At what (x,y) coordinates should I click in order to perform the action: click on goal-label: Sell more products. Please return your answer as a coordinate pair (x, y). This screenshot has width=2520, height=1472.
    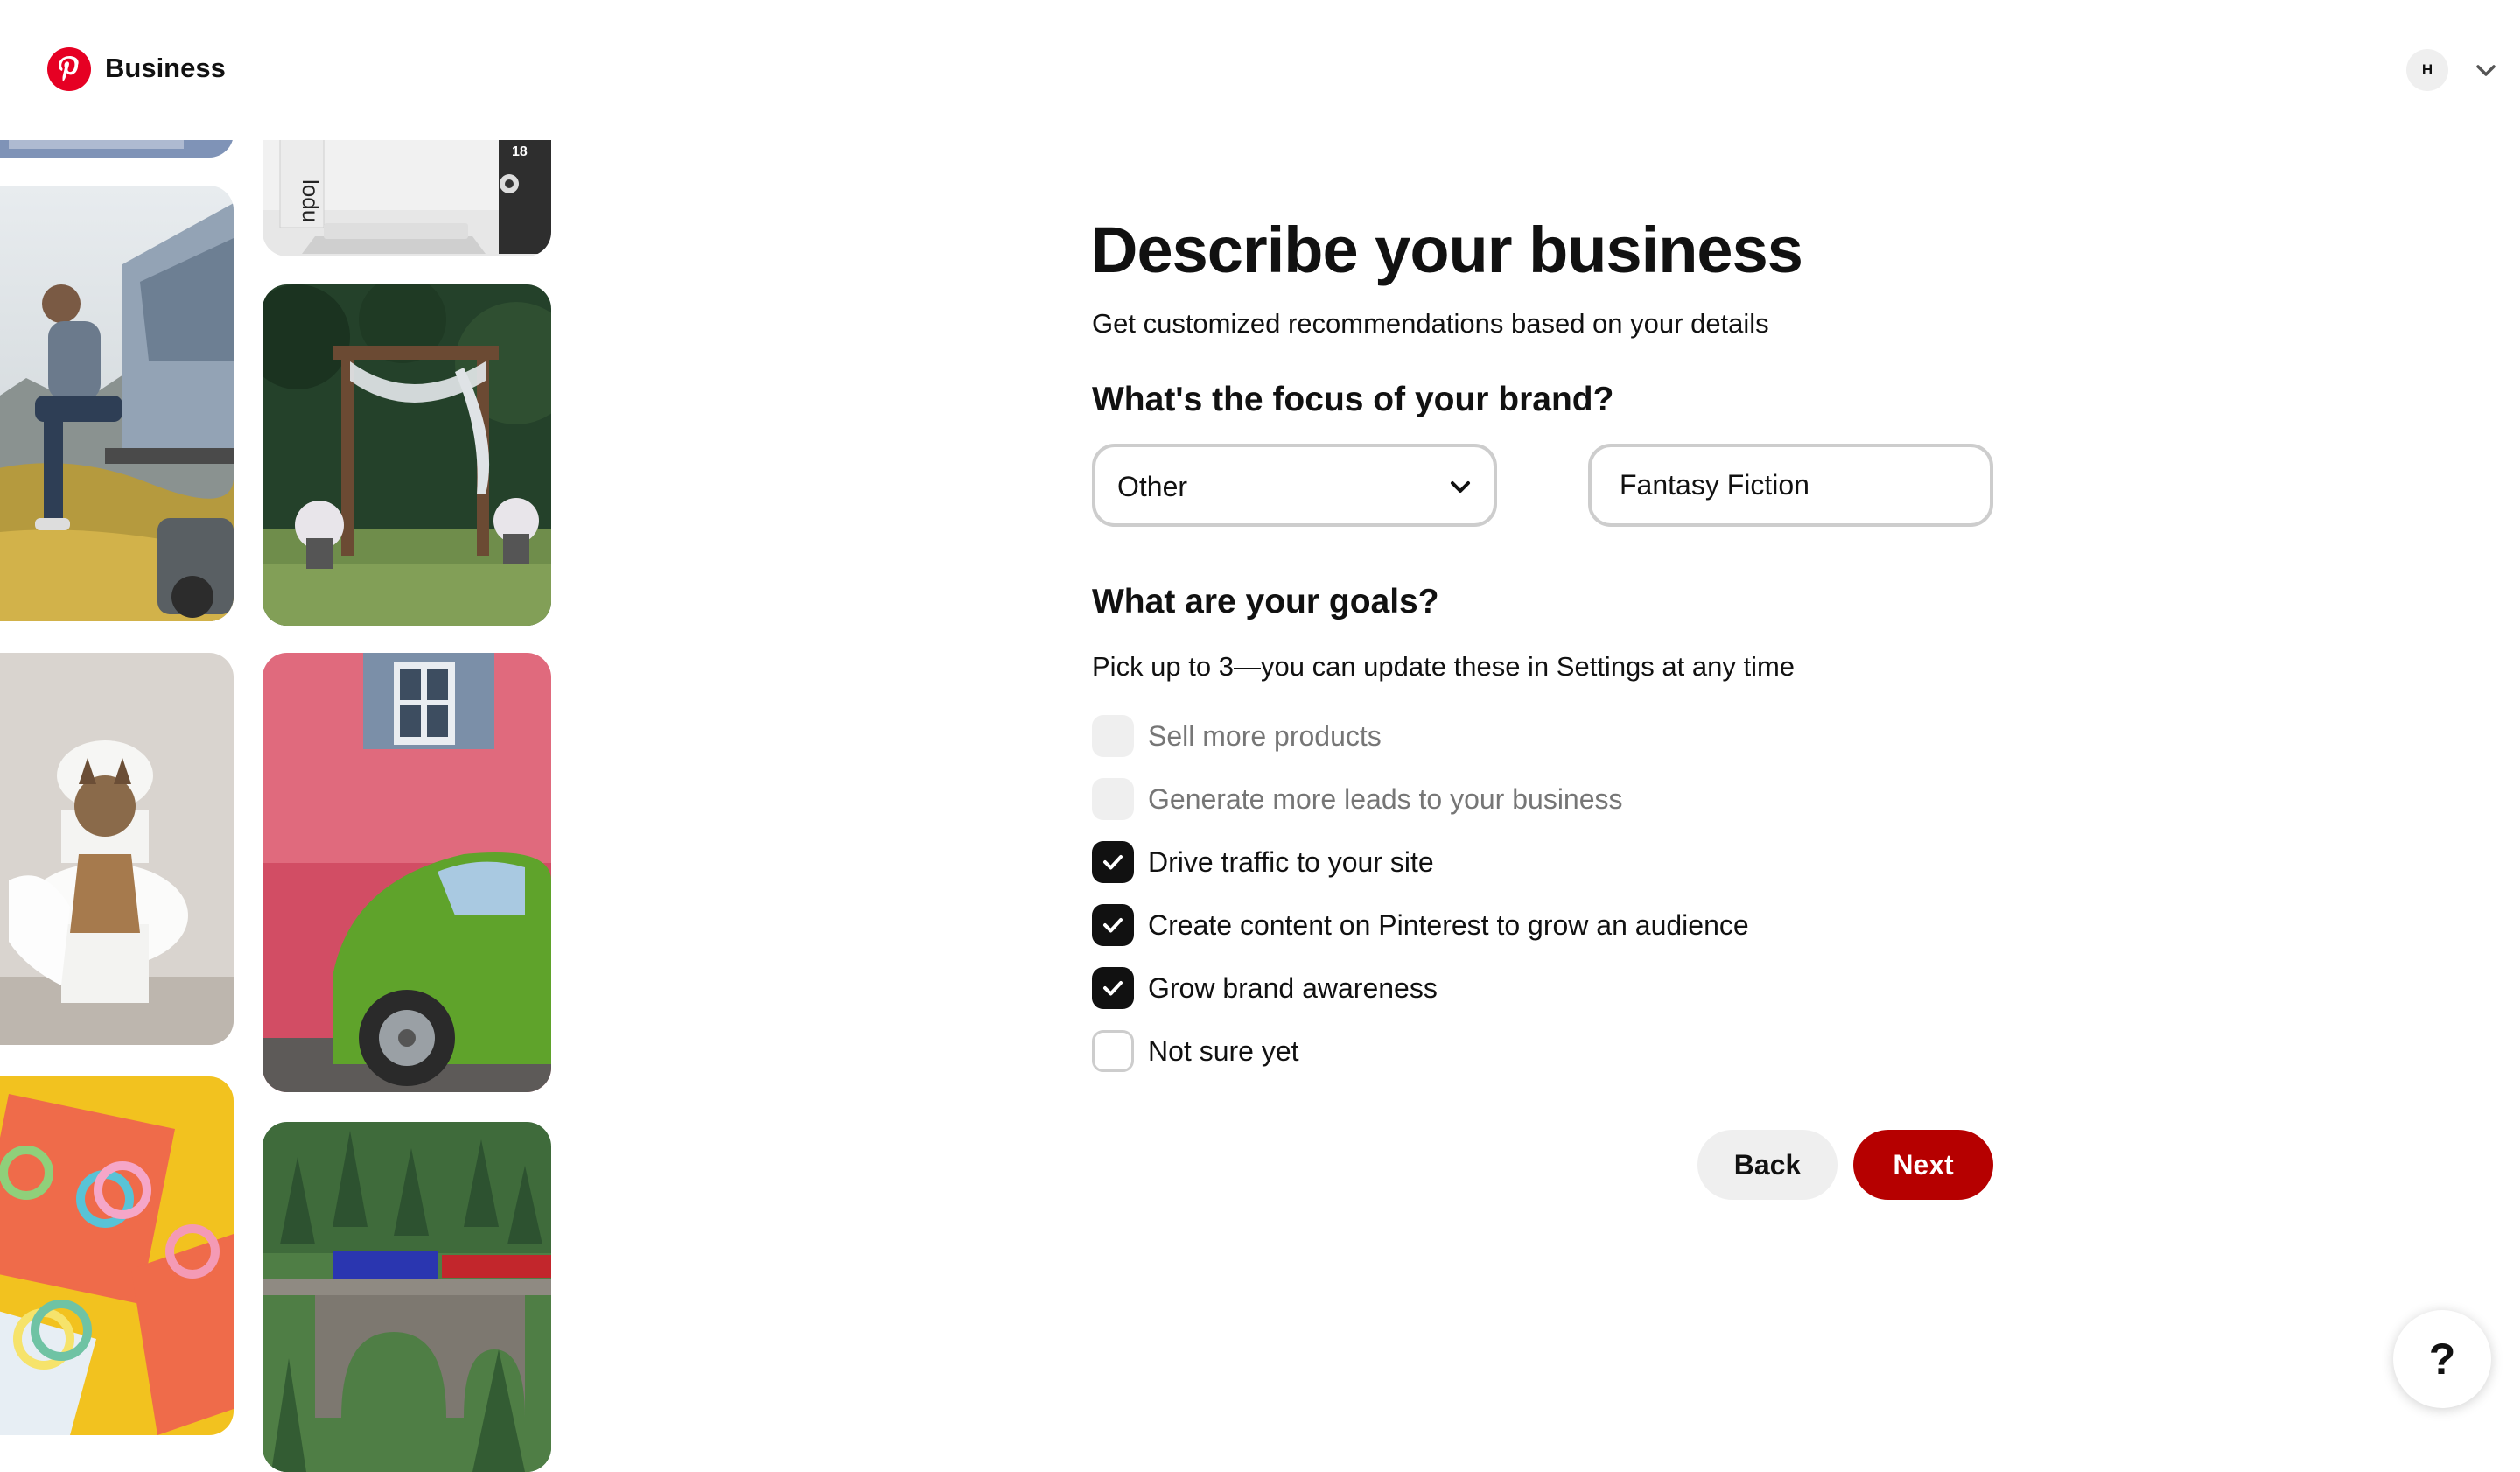
    Looking at the image, I should click on (1265, 736).